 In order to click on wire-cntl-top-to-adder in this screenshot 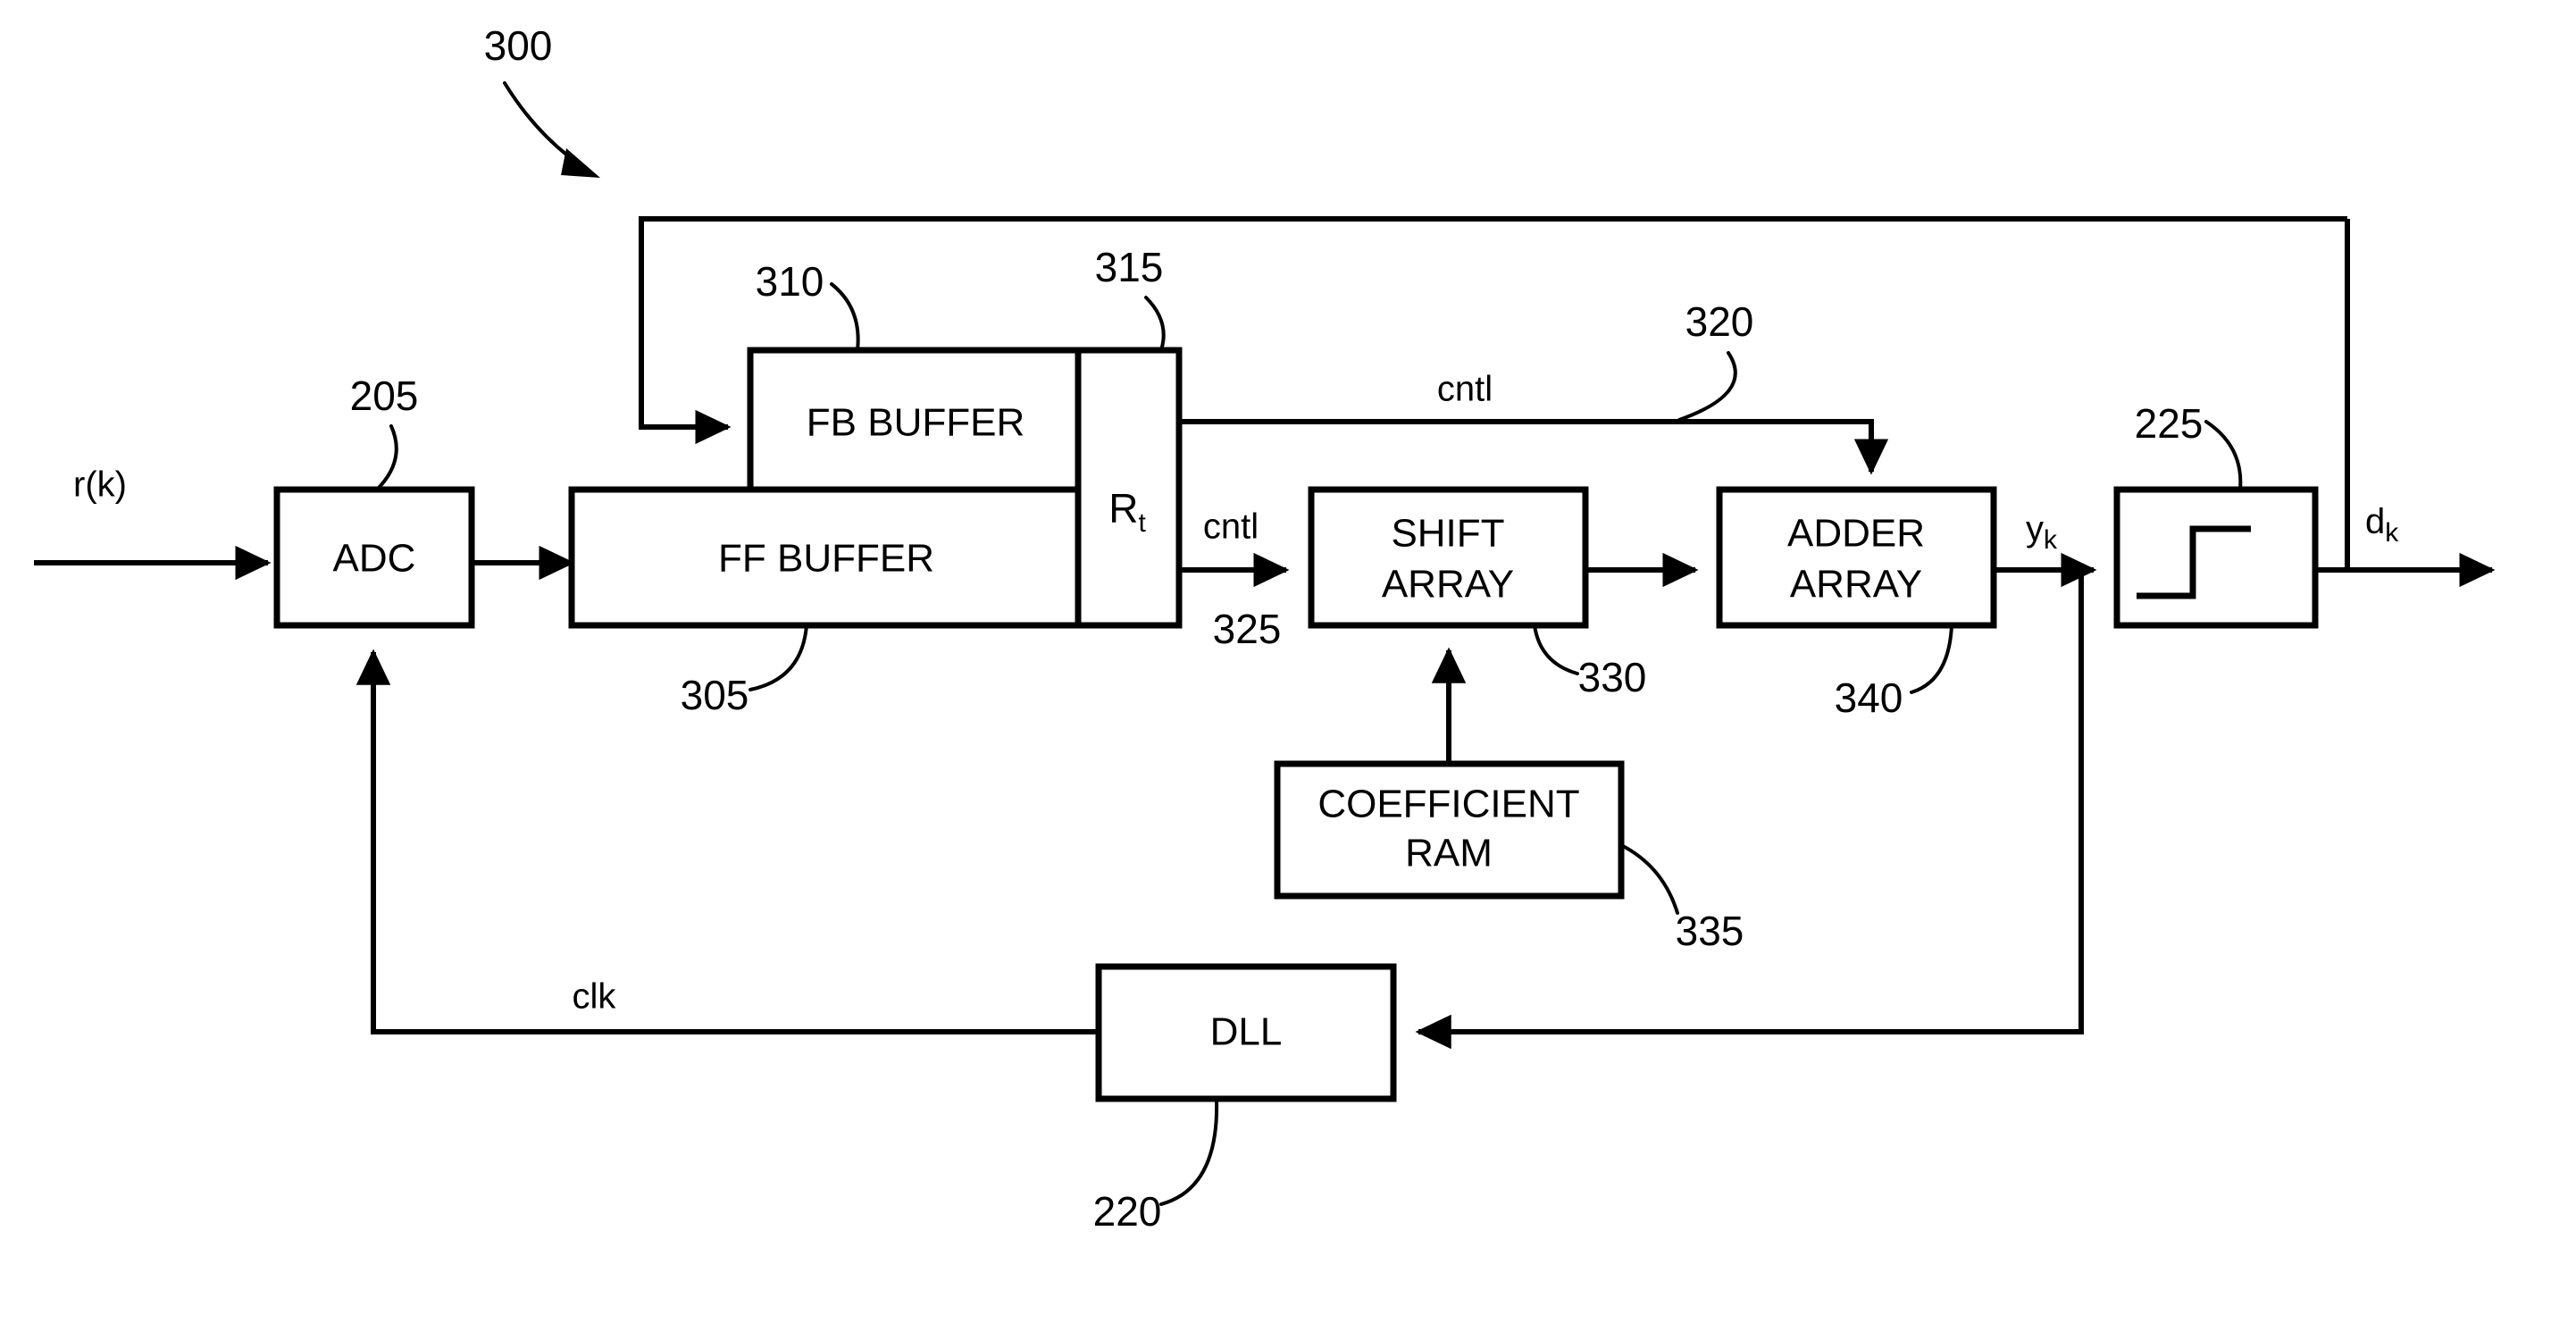, I will do `click(1534, 447)`.